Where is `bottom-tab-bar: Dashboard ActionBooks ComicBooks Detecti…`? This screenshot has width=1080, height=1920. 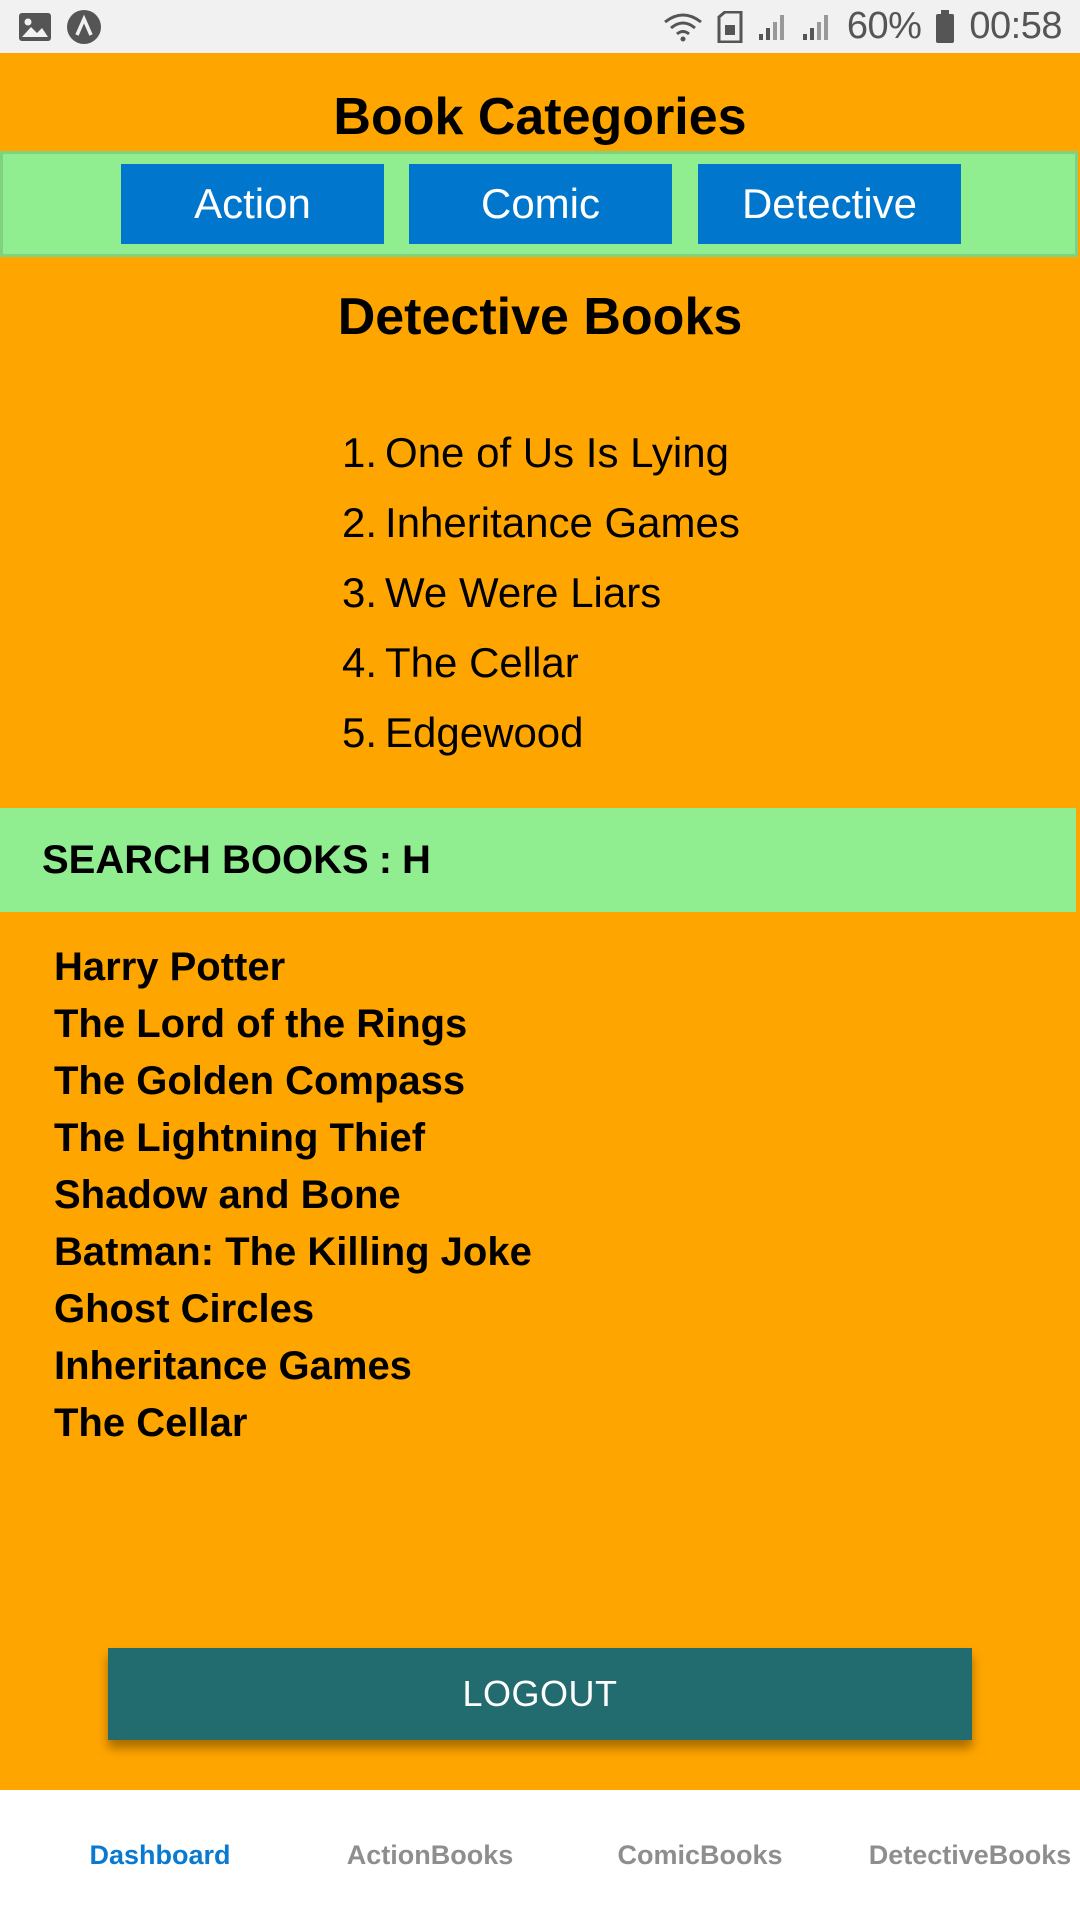 bottom-tab-bar: Dashboard ActionBooks ComicBooks Detecti… is located at coordinates (540, 1855).